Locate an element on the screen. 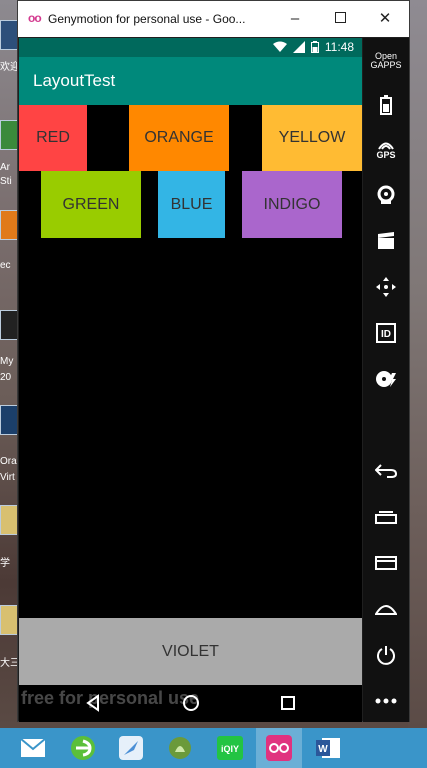 The image size is (427, 768). disk-icon is located at coordinates (386, 379).